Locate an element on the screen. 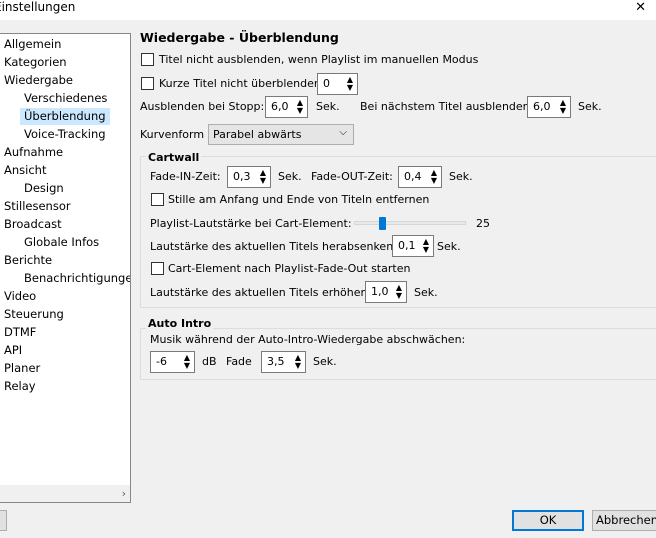 The image size is (656, 538). fade-next-stepper: 6,0 ▲ ▼ is located at coordinates (549, 107).